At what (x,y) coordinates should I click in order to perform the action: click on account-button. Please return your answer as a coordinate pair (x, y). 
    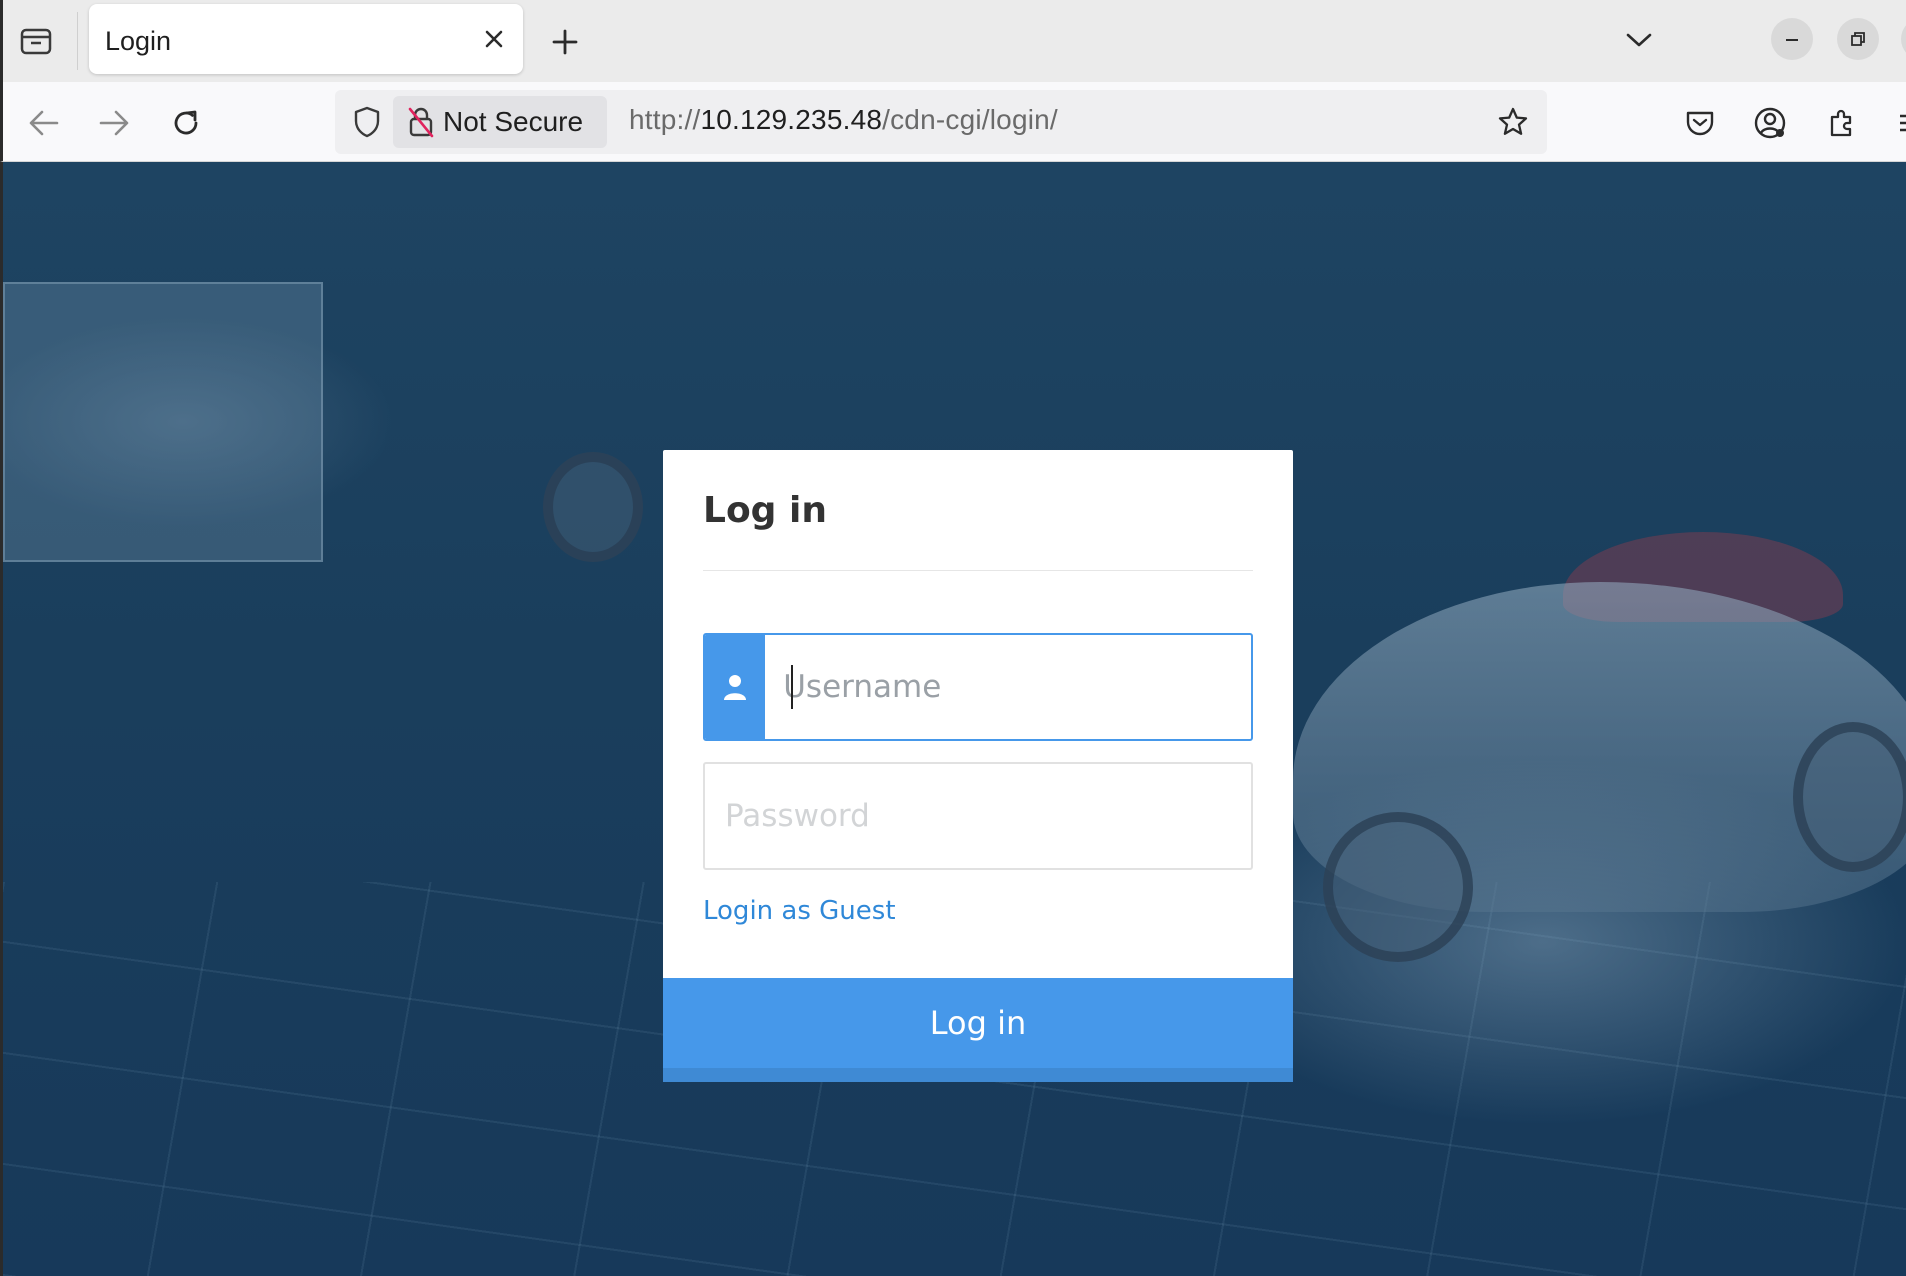
    Looking at the image, I should click on (1770, 123).